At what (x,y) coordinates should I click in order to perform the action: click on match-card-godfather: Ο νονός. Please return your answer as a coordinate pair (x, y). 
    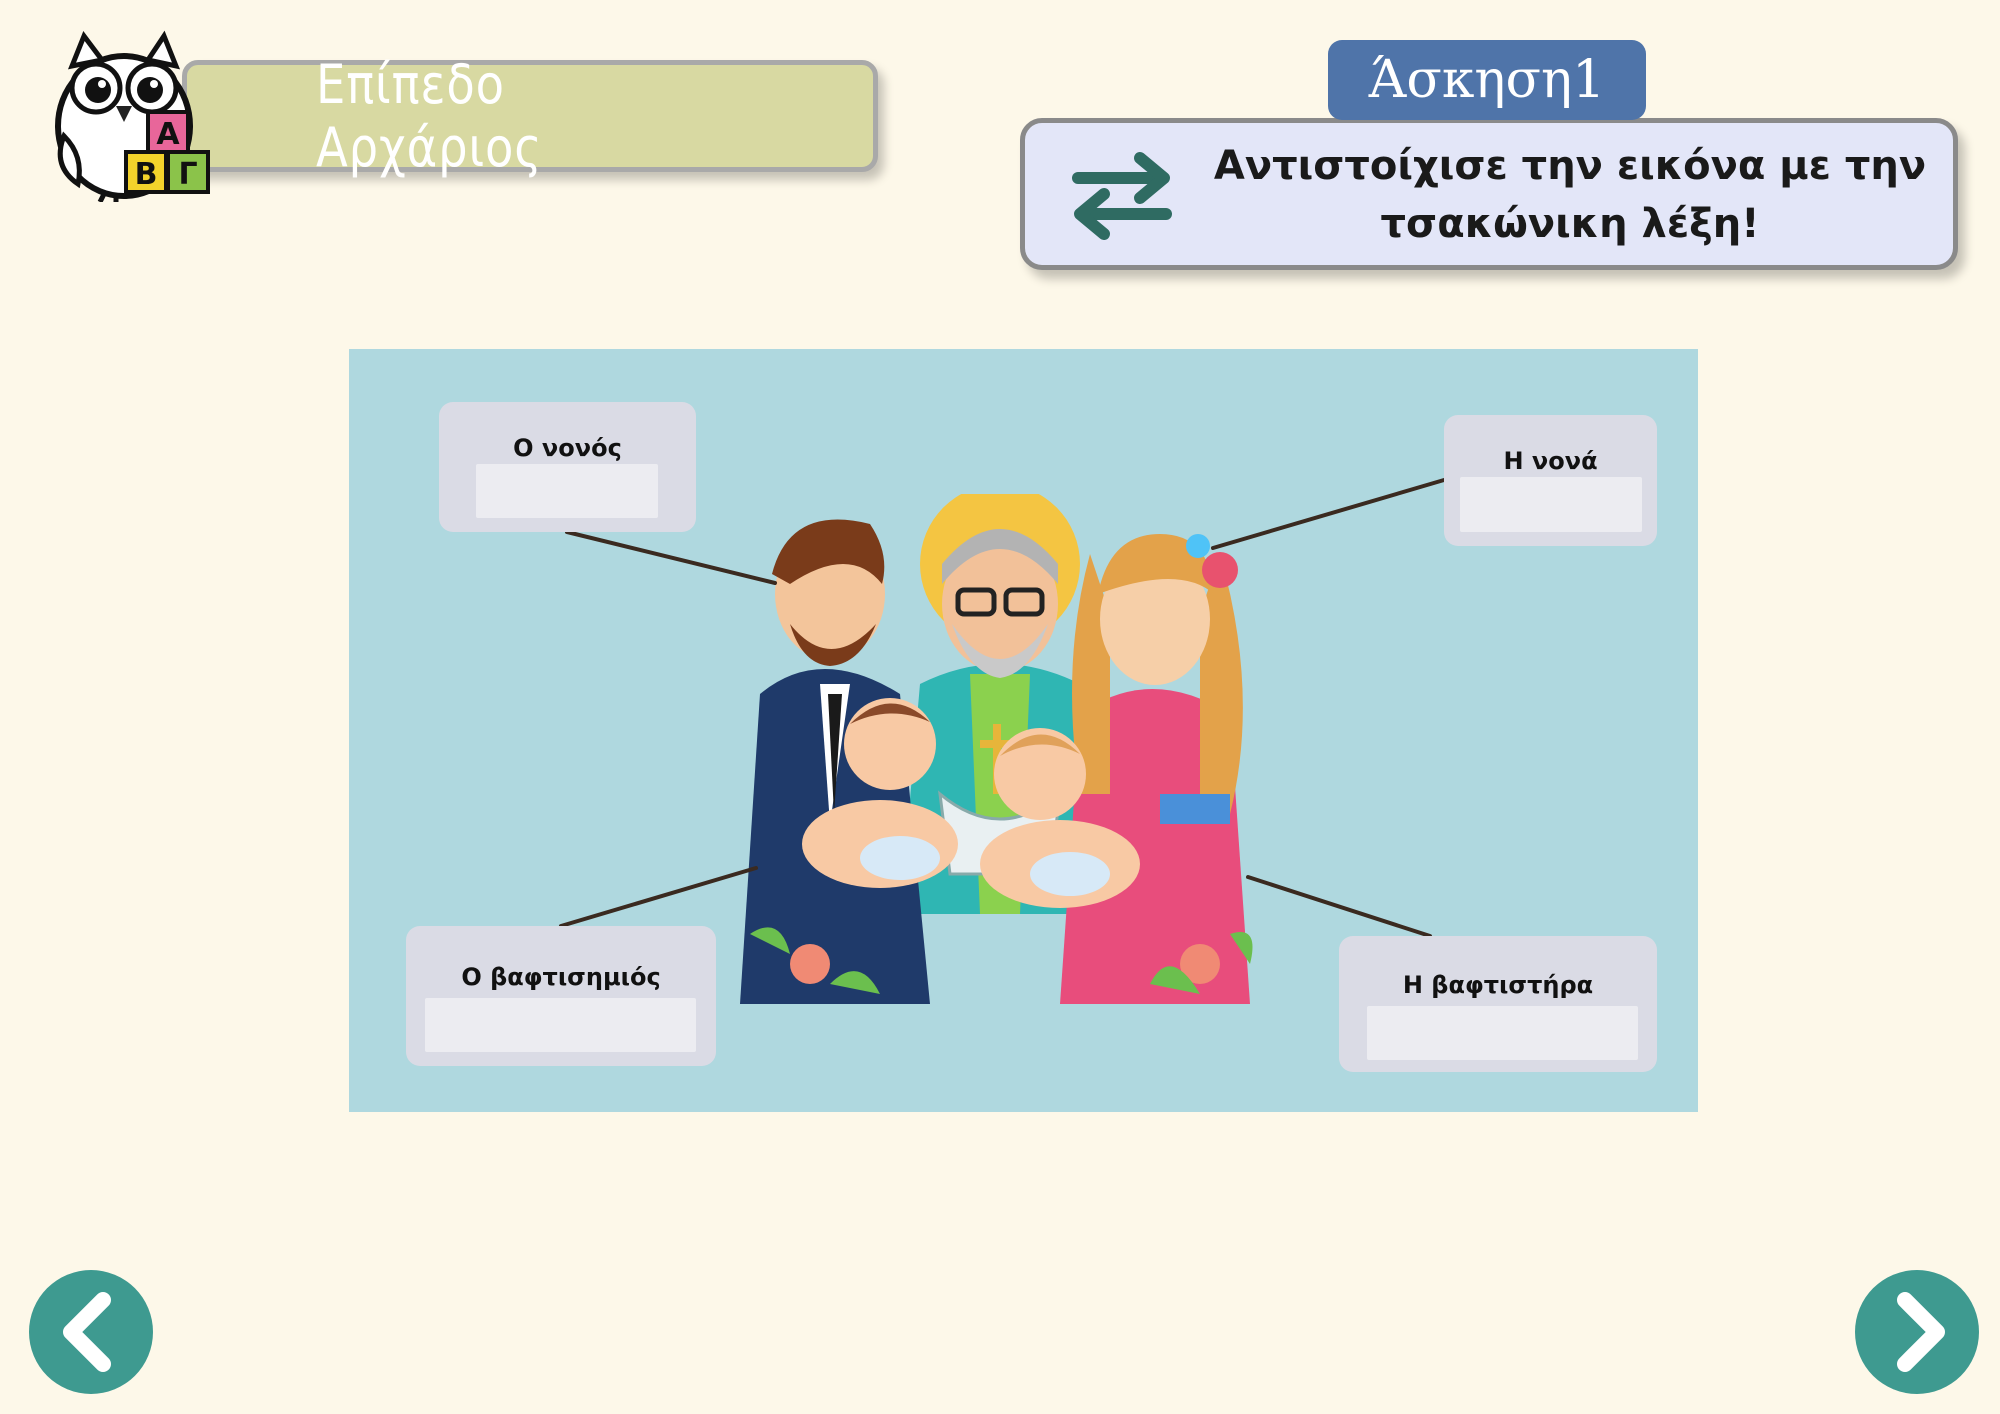
    Looking at the image, I should click on (567, 467).